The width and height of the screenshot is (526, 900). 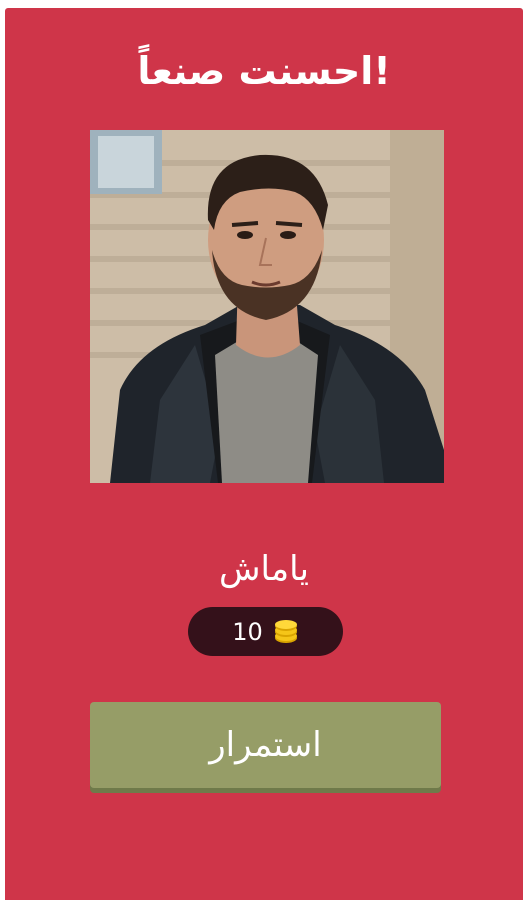 What do you see at coordinates (285, 631) in the screenshot?
I see `coins-icon` at bounding box center [285, 631].